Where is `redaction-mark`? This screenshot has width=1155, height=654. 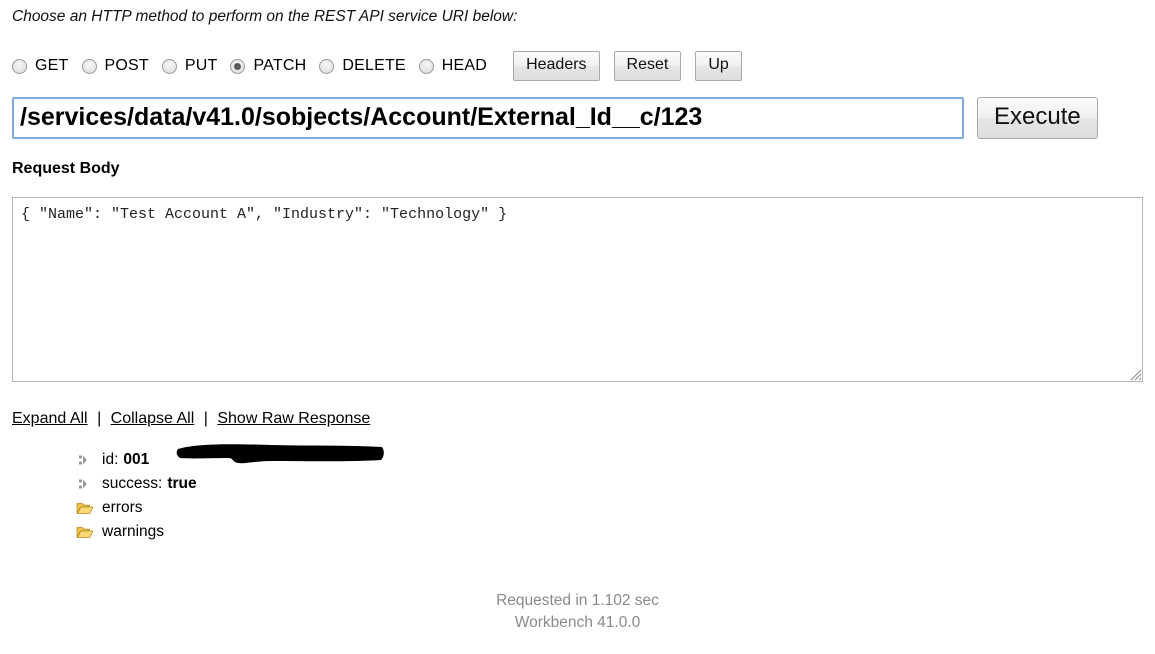
redaction-mark is located at coordinates (280, 454).